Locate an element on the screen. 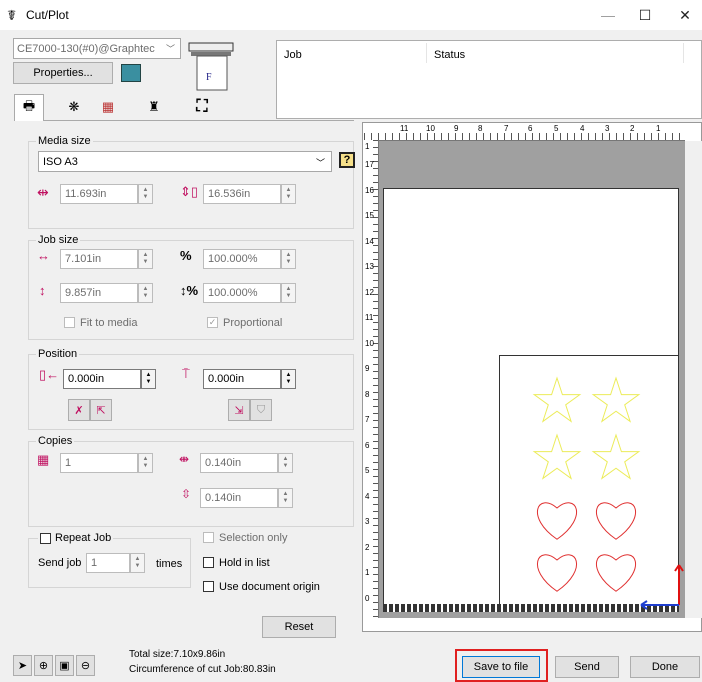  ruler-top-2: 2 is located at coordinates (632, 128).